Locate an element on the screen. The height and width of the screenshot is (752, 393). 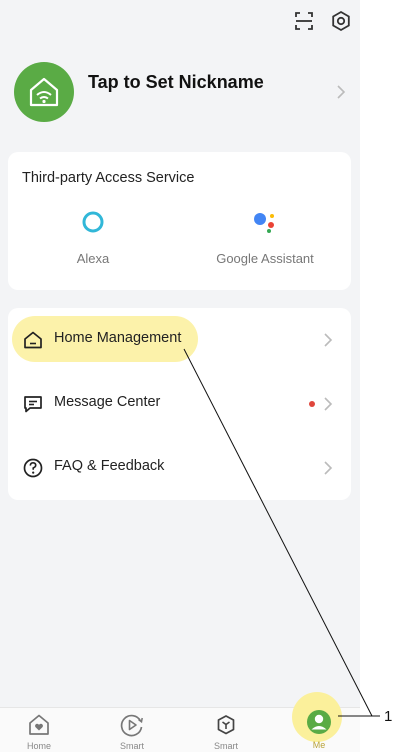
tab-smart-scenes: Smart is located at coordinates (132, 730).